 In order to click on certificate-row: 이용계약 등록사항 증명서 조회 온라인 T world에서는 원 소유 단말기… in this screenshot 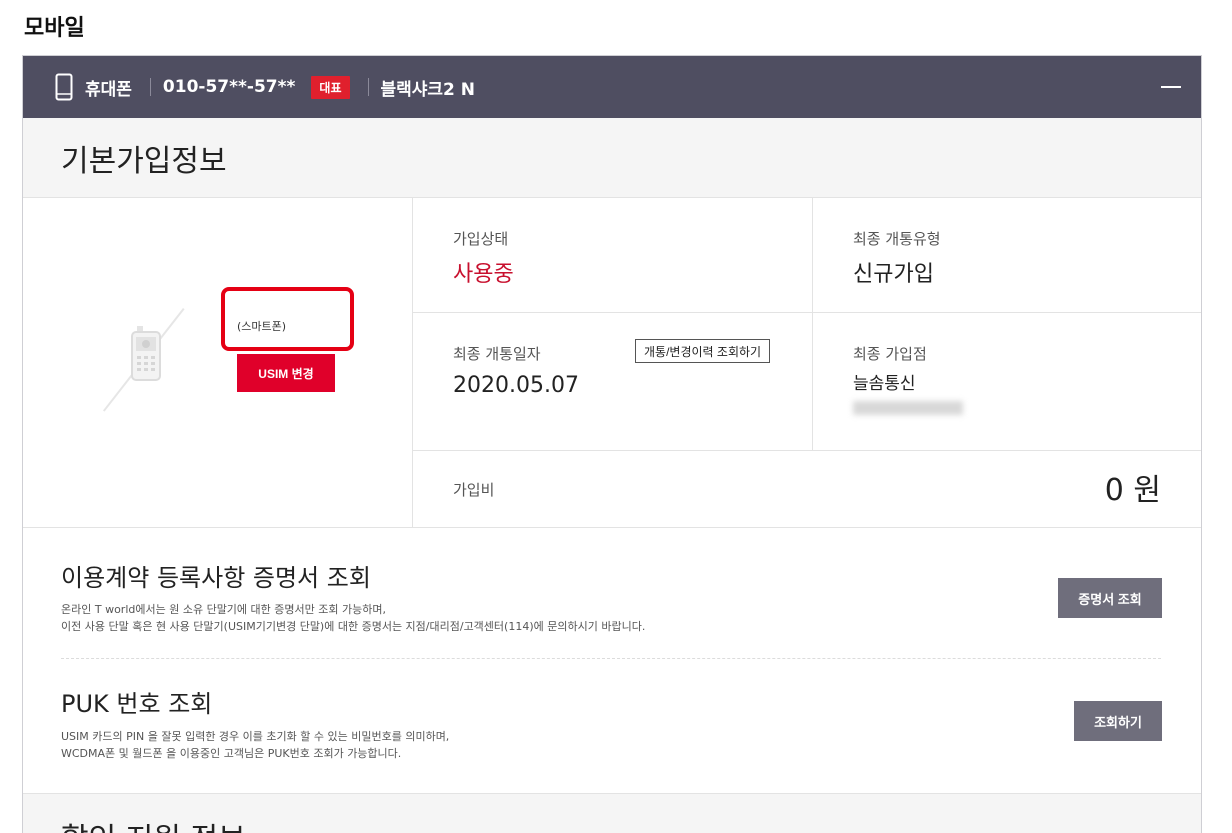, I will do `click(612, 593)`.